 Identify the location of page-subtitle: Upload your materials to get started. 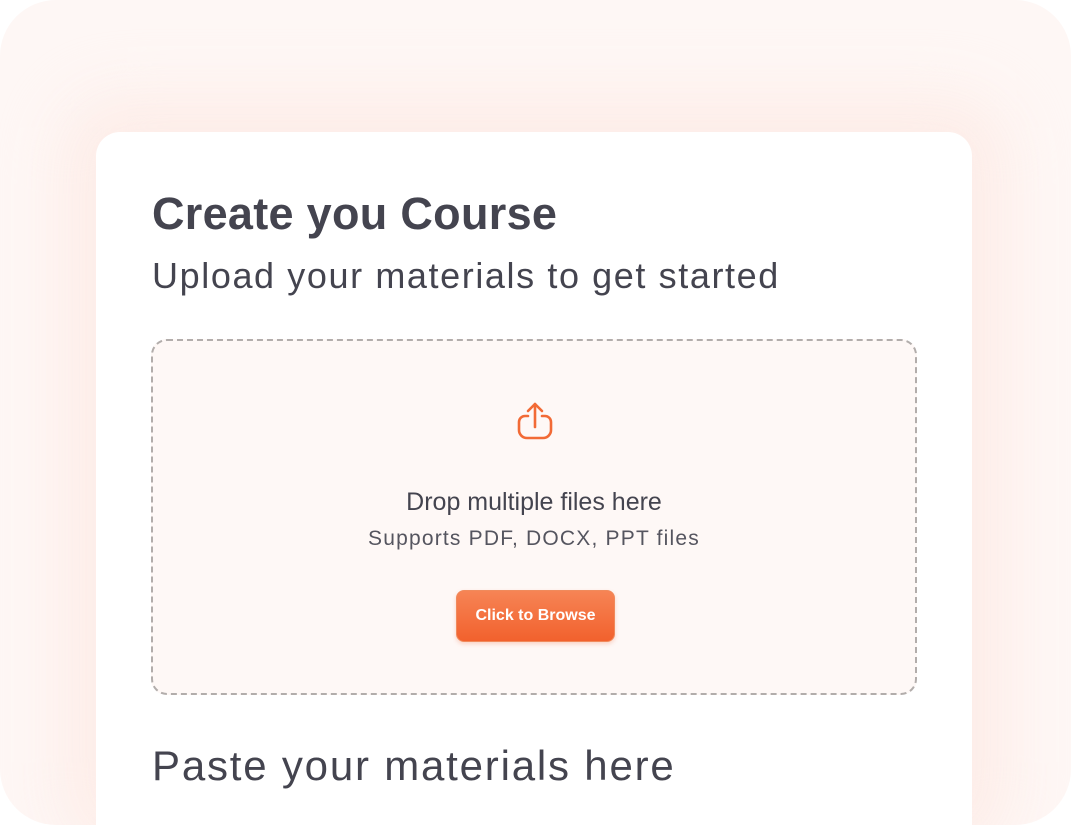
(466, 275).